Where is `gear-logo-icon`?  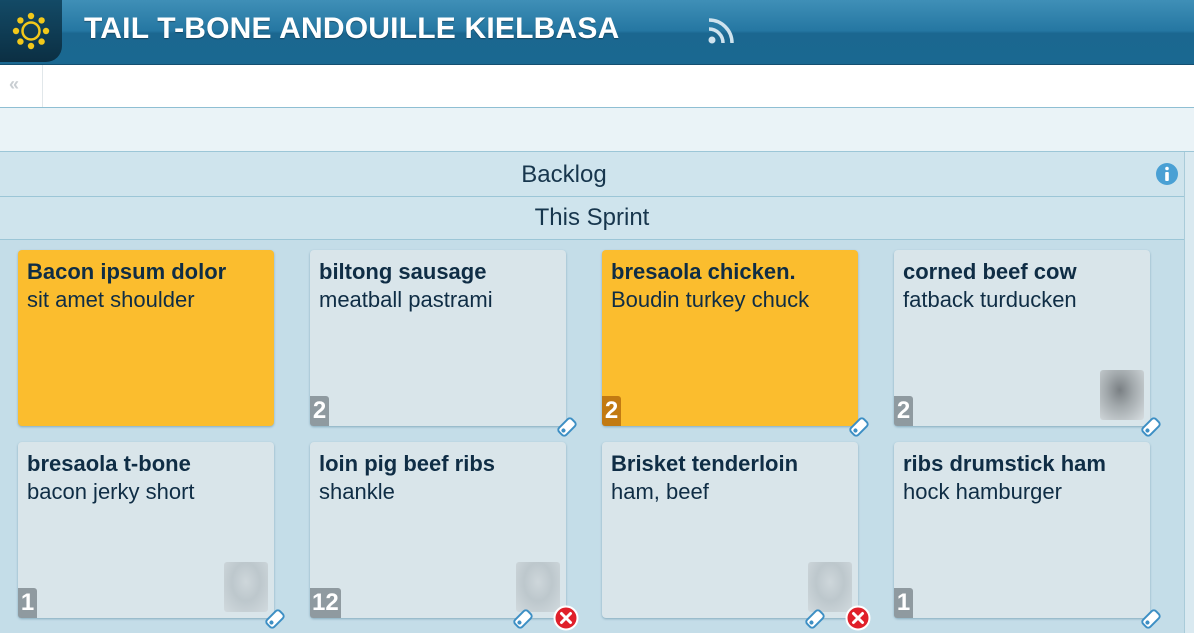 gear-logo-icon is located at coordinates (31, 31).